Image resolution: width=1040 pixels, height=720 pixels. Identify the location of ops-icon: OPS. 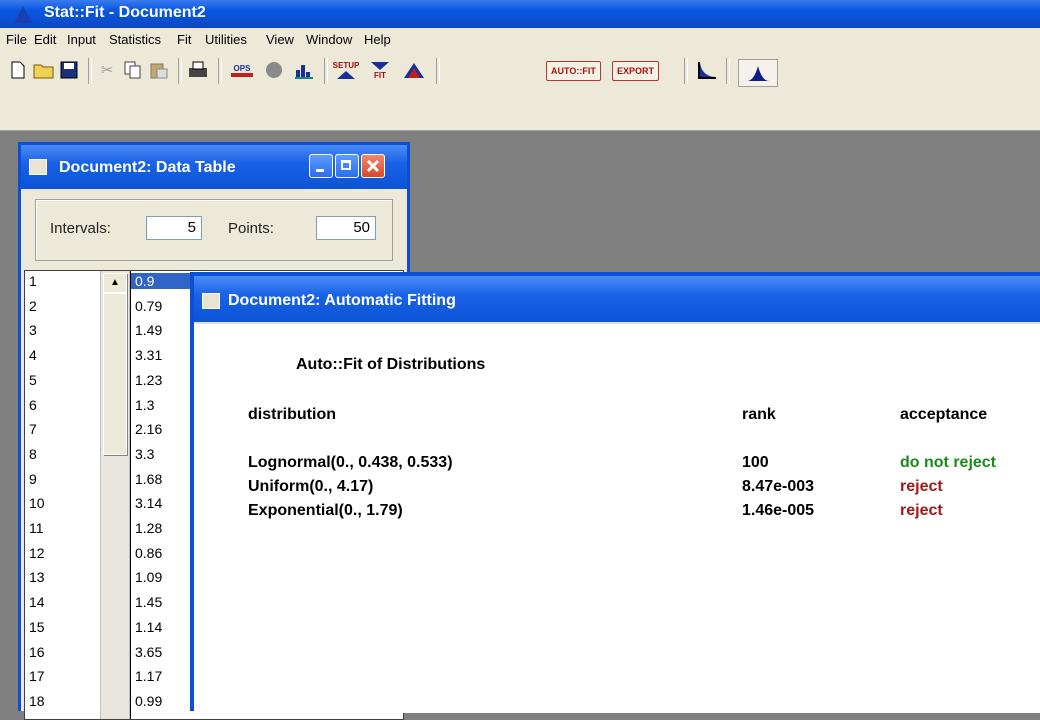
(242, 70).